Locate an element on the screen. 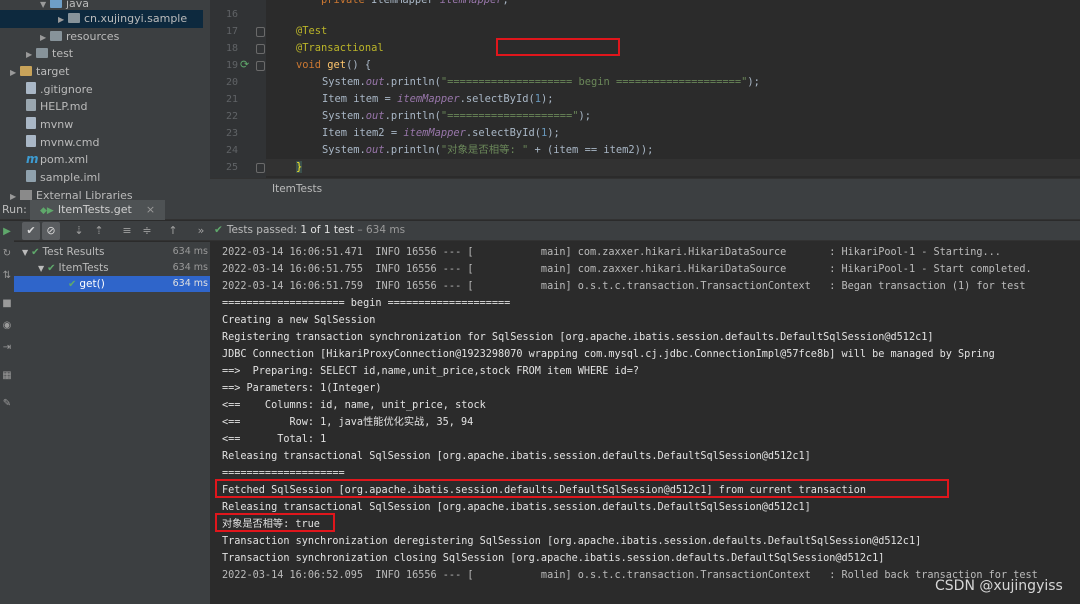  highlight-box-fetched is located at coordinates (582, 488).